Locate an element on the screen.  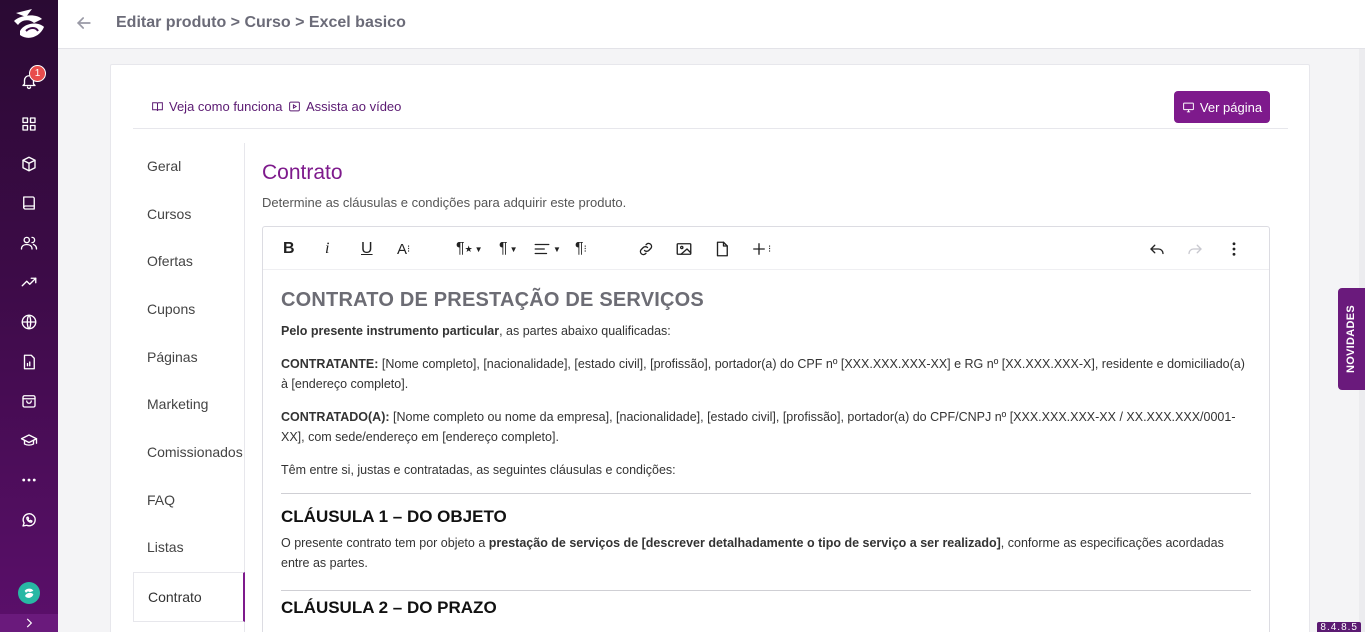
menu-item-ofertas: Ofertas is located at coordinates (170, 261).